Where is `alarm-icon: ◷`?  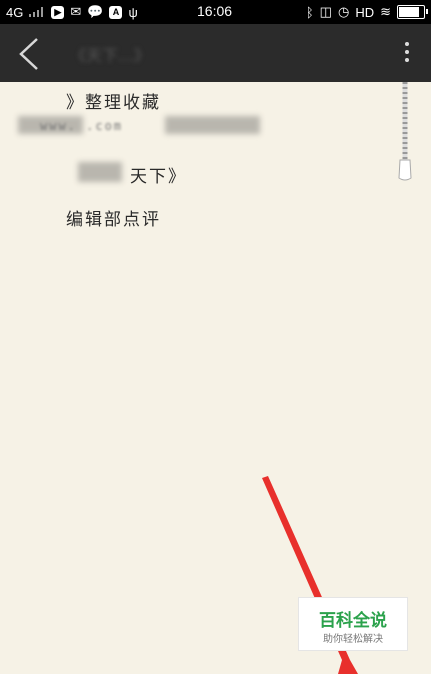 alarm-icon: ◷ is located at coordinates (343, 11).